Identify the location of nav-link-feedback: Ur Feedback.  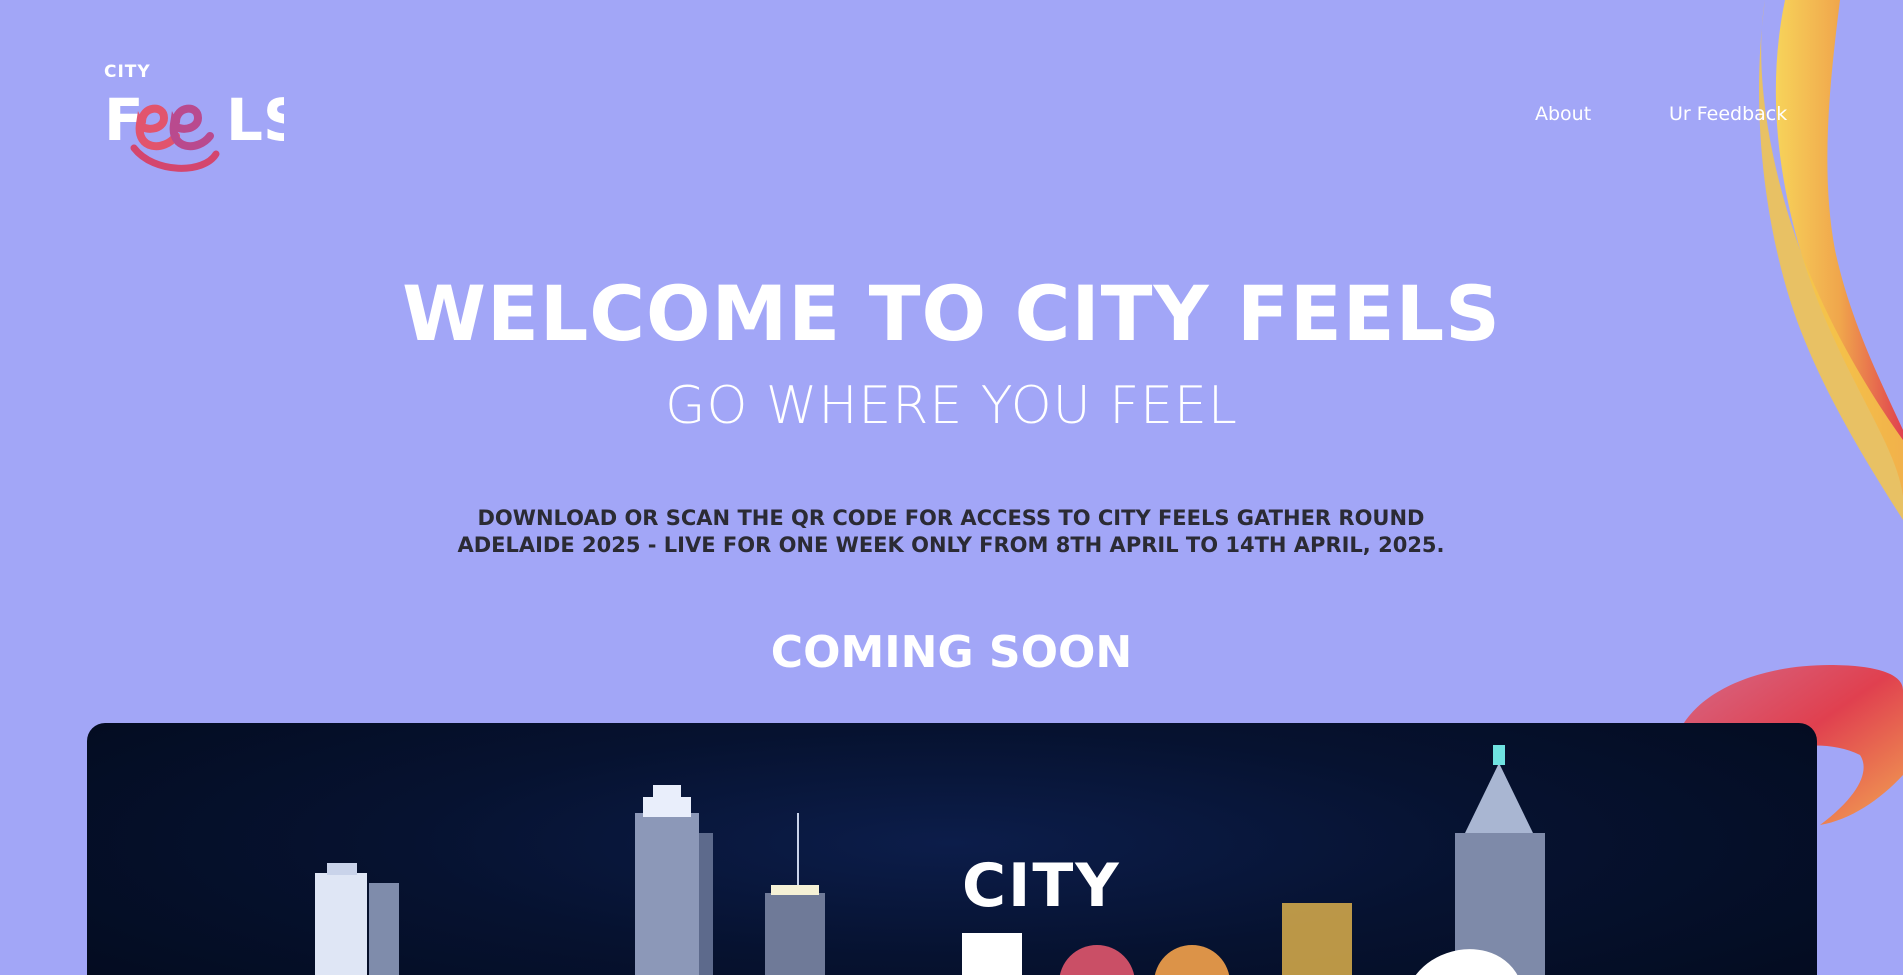
(1728, 114).